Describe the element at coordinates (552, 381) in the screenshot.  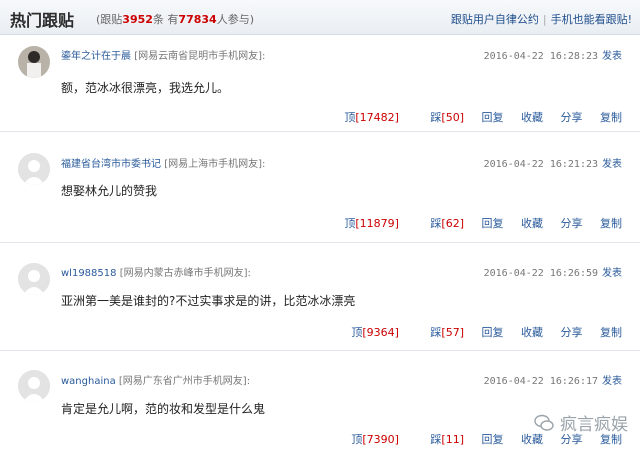
I see `comment-time: 2016-04-22 16:26:17 发表` at that location.